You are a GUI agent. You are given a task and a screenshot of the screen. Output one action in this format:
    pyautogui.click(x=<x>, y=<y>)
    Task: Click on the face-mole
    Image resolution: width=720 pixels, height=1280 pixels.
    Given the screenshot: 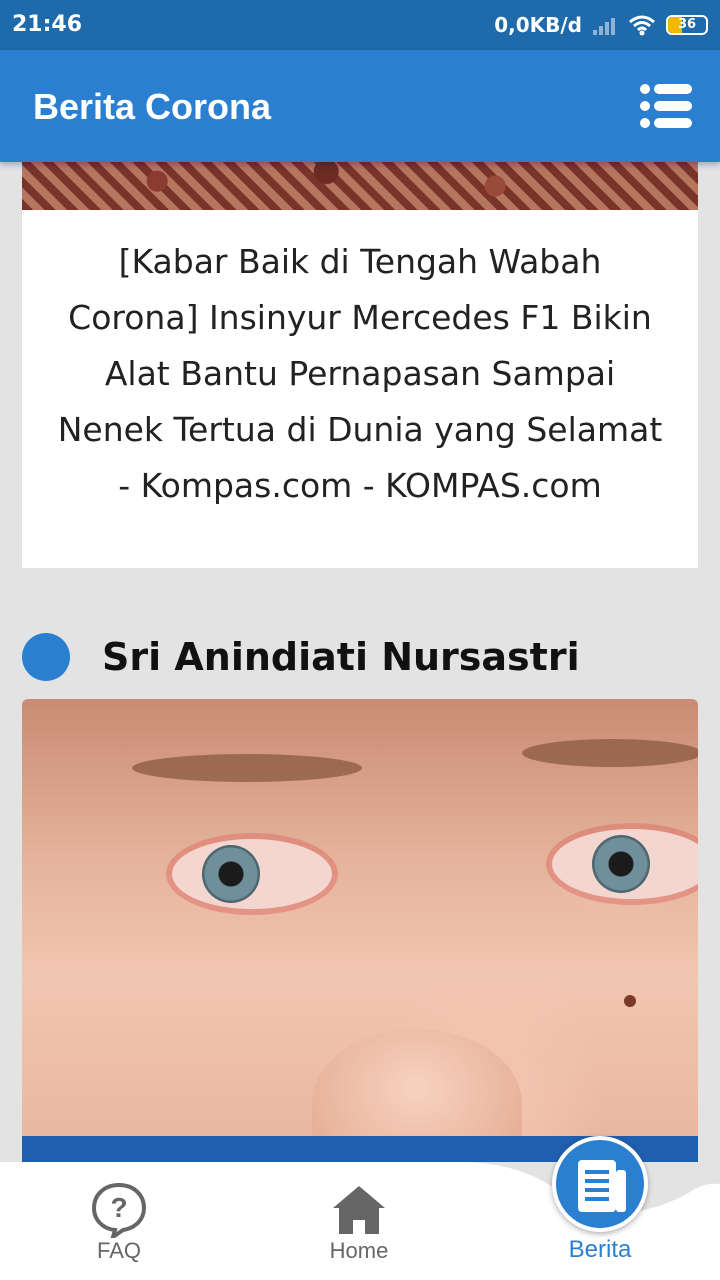 What is the action you would take?
    pyautogui.click(x=630, y=1001)
    